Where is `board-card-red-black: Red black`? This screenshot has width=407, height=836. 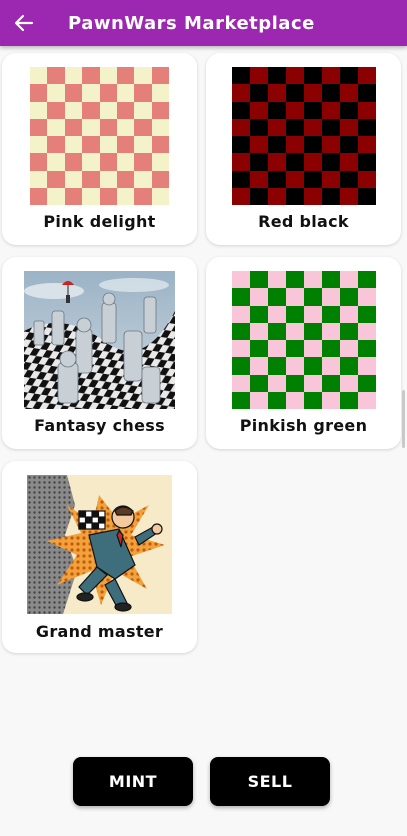
board-card-red-black: Red black is located at coordinates (303, 149).